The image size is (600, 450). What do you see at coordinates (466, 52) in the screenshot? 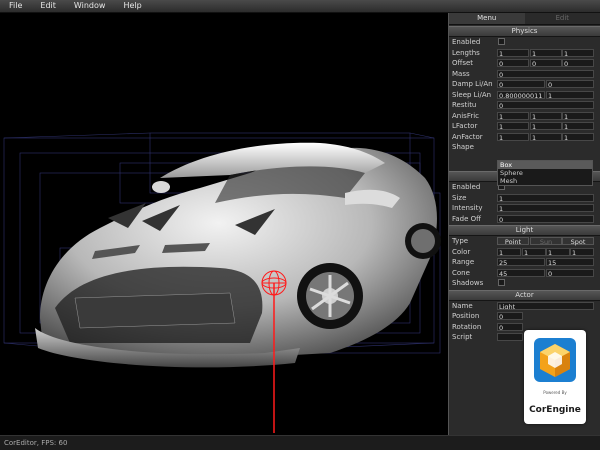
I see `lengths-label: Lengths` at bounding box center [466, 52].